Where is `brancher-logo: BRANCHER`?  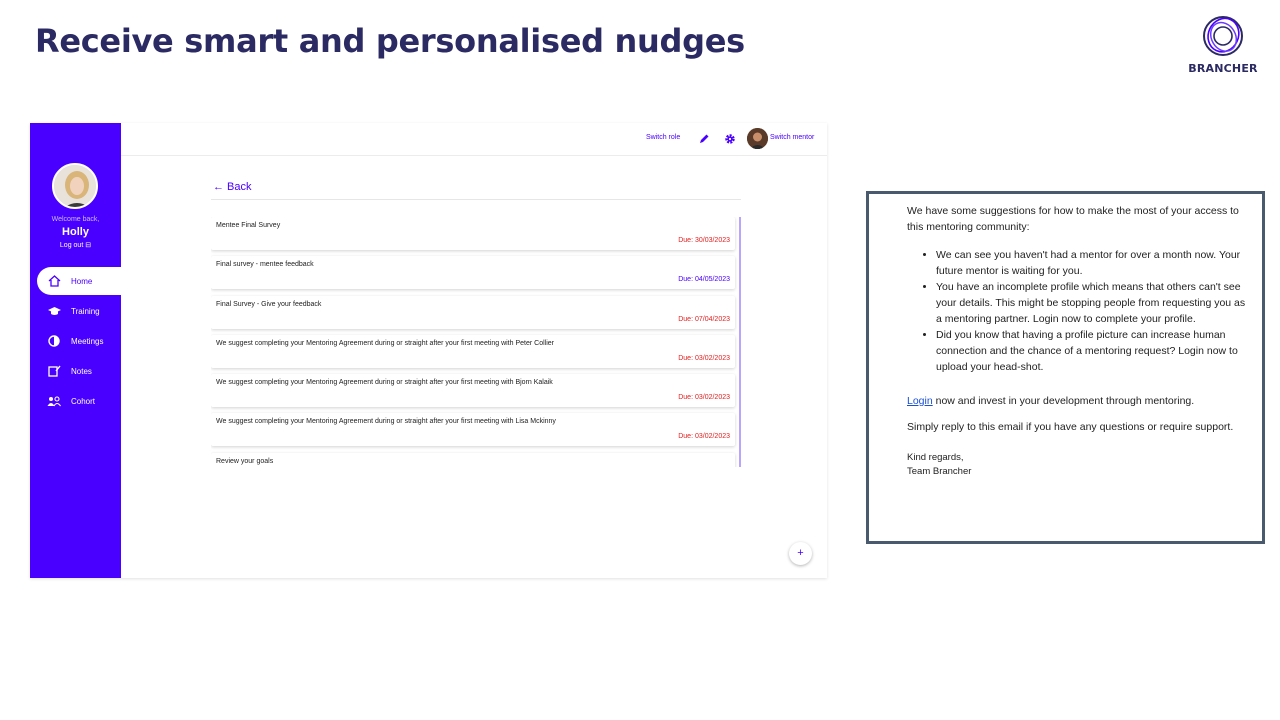
brancher-logo: BRANCHER is located at coordinates (1223, 44).